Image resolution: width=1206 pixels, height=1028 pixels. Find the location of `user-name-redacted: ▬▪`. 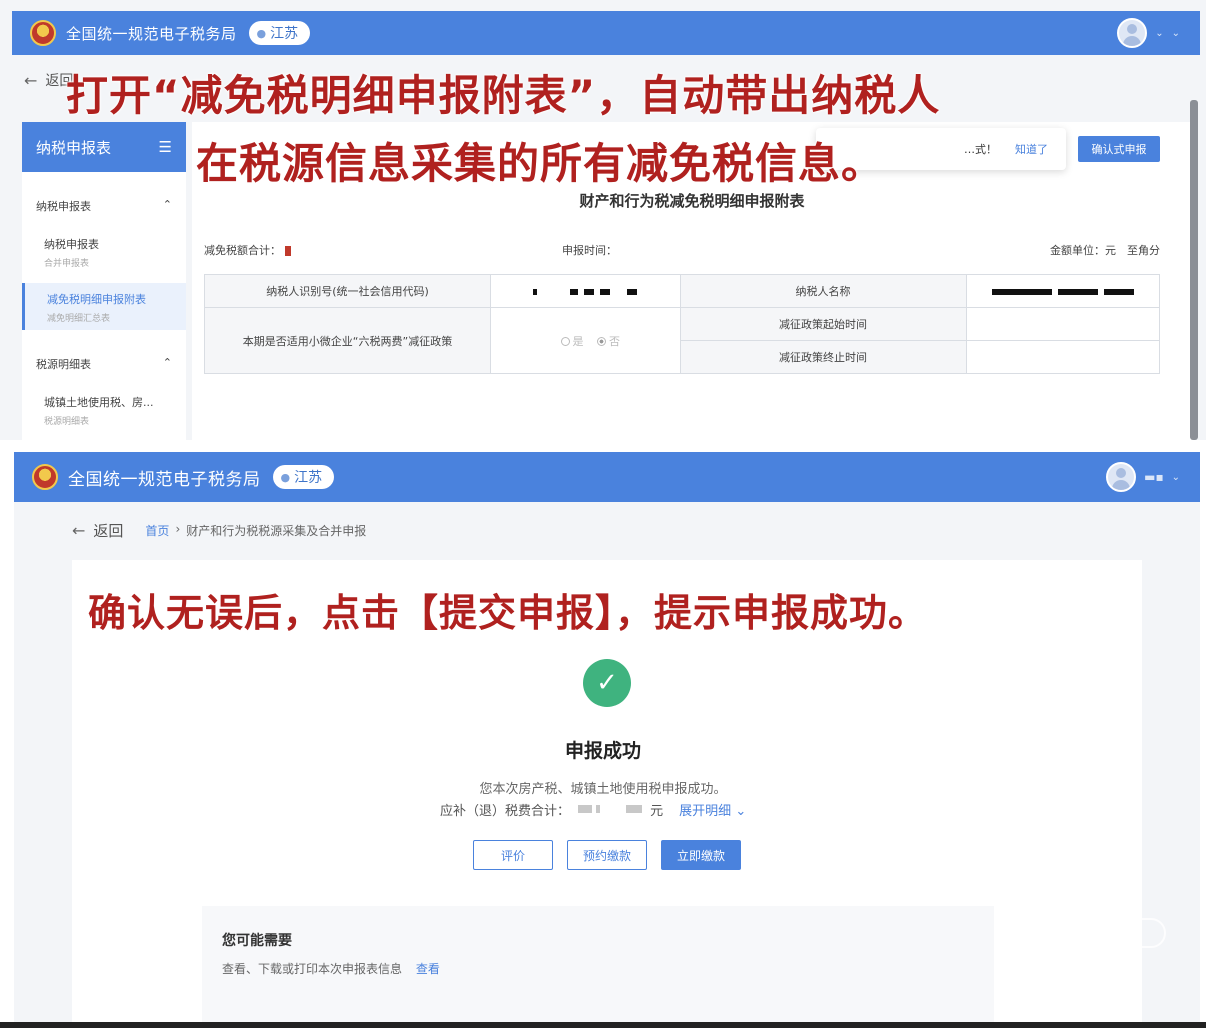

user-name-redacted: ▬▪ is located at coordinates (1154, 477).